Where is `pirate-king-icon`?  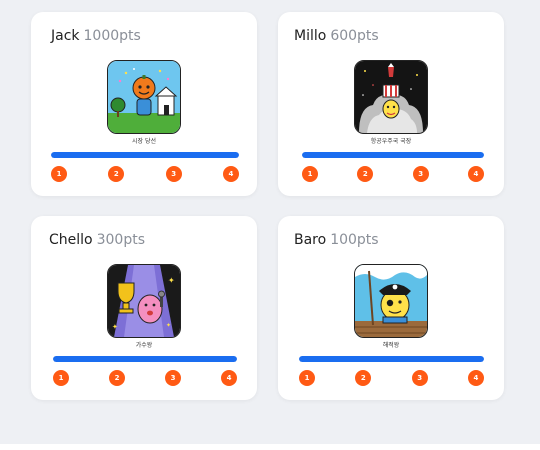
pirate-king-icon is located at coordinates (391, 301).